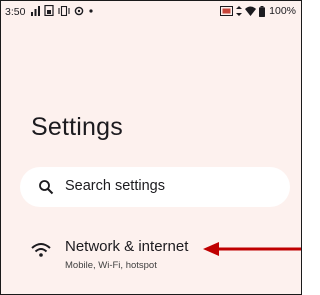  What do you see at coordinates (262, 11) in the screenshot?
I see `battery-icon` at bounding box center [262, 11].